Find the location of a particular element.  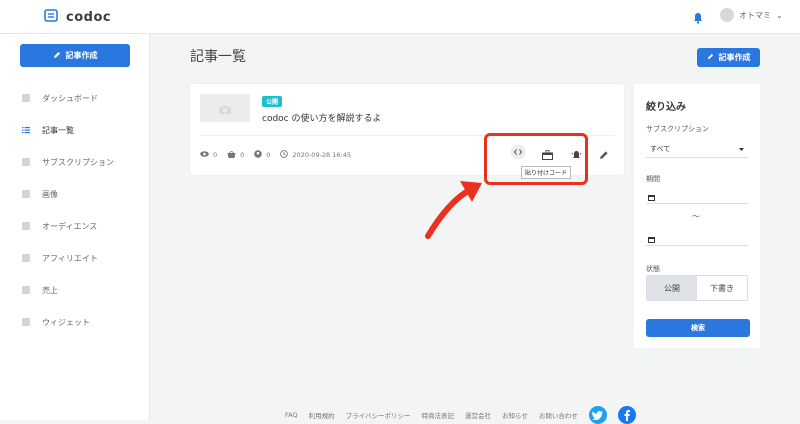

logo: codoc is located at coordinates (77, 17).